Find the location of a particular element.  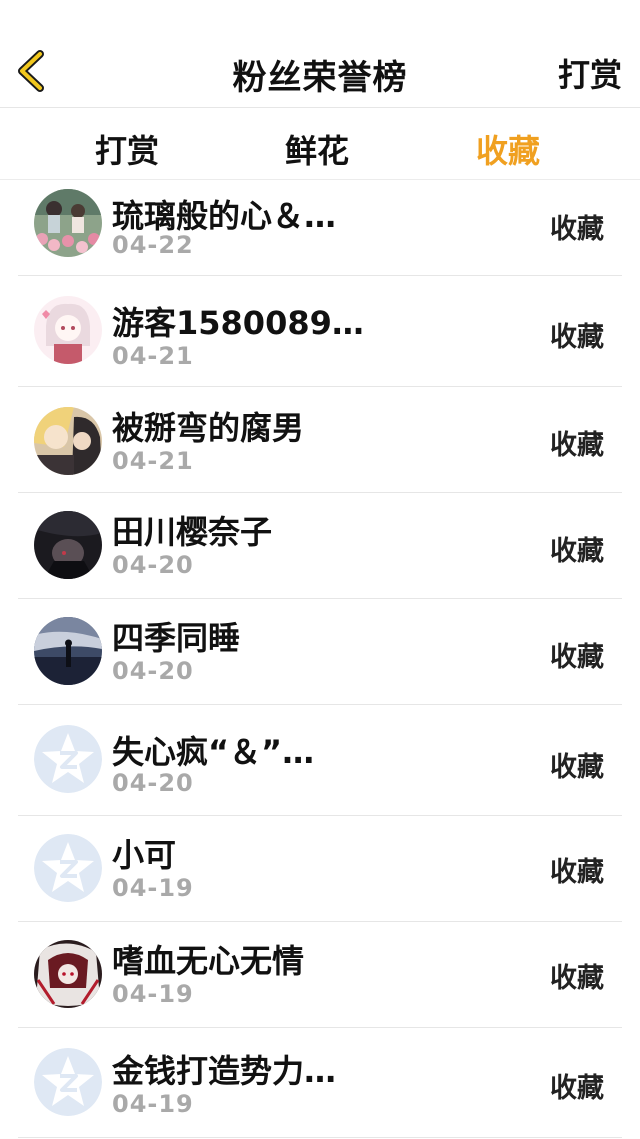

tab-tip: 打赏 is located at coordinates (127, 149).